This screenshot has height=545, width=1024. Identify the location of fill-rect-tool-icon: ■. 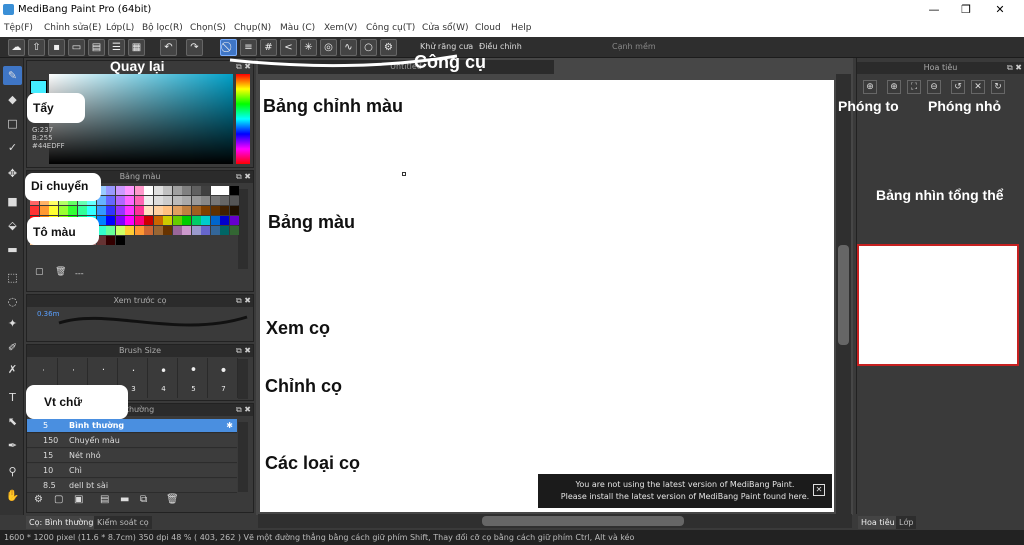
(12, 201).